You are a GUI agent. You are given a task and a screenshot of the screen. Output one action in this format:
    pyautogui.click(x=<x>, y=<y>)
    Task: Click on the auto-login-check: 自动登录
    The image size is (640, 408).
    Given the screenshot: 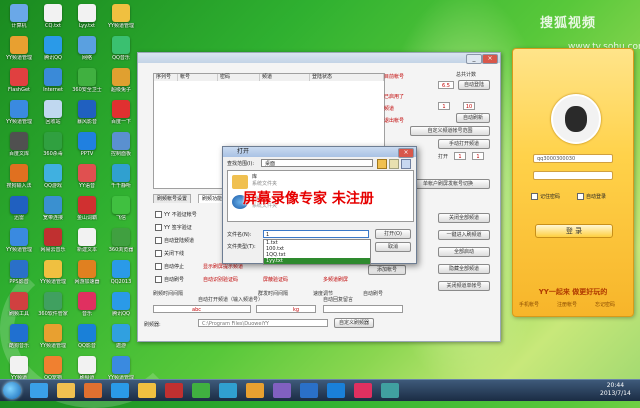 What is the action you would take?
    pyautogui.click(x=591, y=196)
    